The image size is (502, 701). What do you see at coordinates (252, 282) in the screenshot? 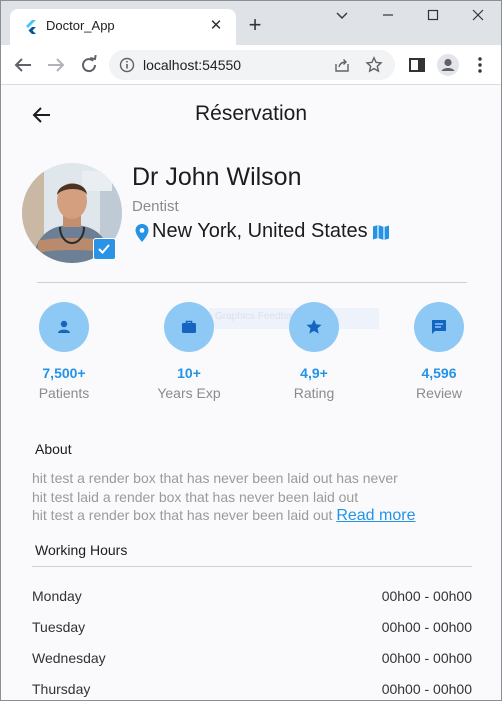
I see `profile-divider` at bounding box center [252, 282].